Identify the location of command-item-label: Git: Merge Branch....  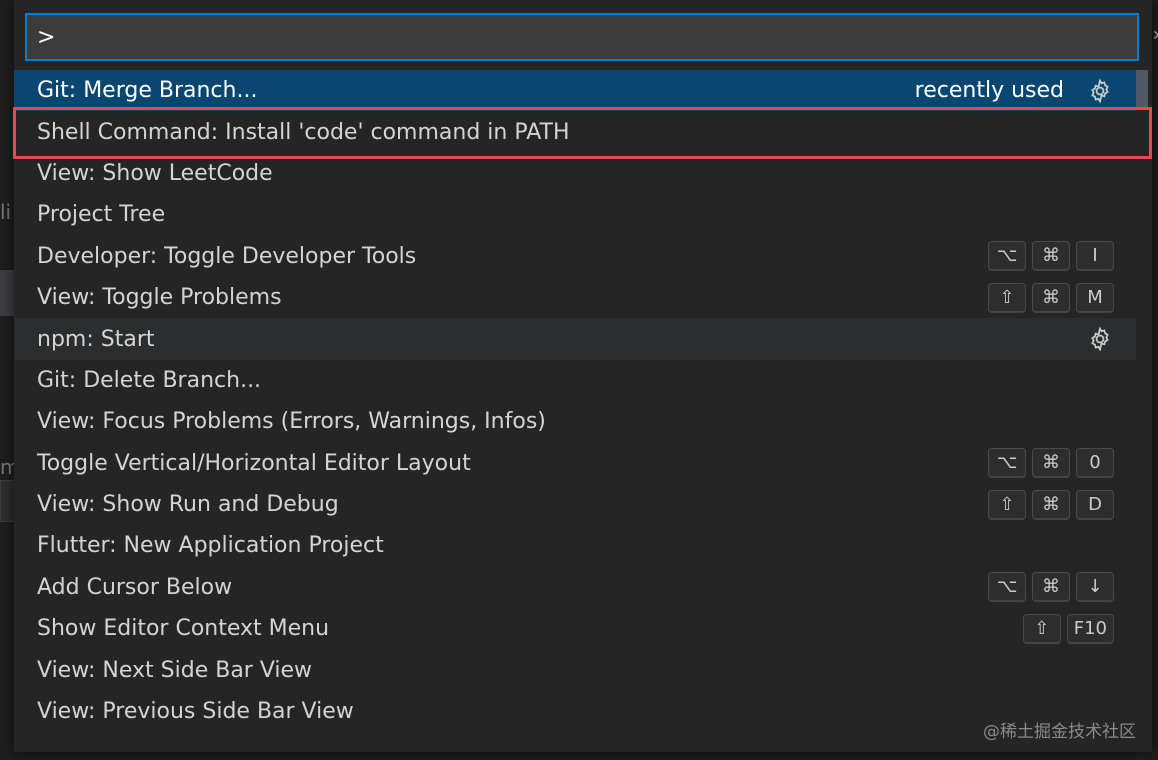
(147, 91).